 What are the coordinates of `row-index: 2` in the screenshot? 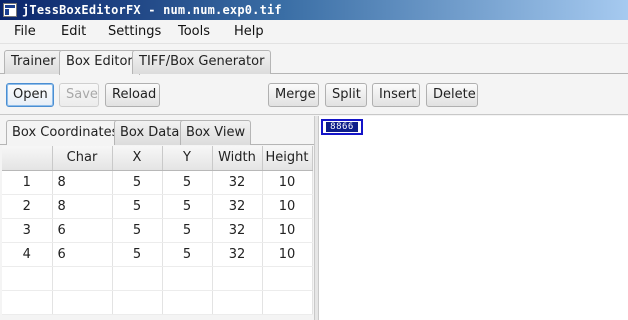 It's located at (27, 206).